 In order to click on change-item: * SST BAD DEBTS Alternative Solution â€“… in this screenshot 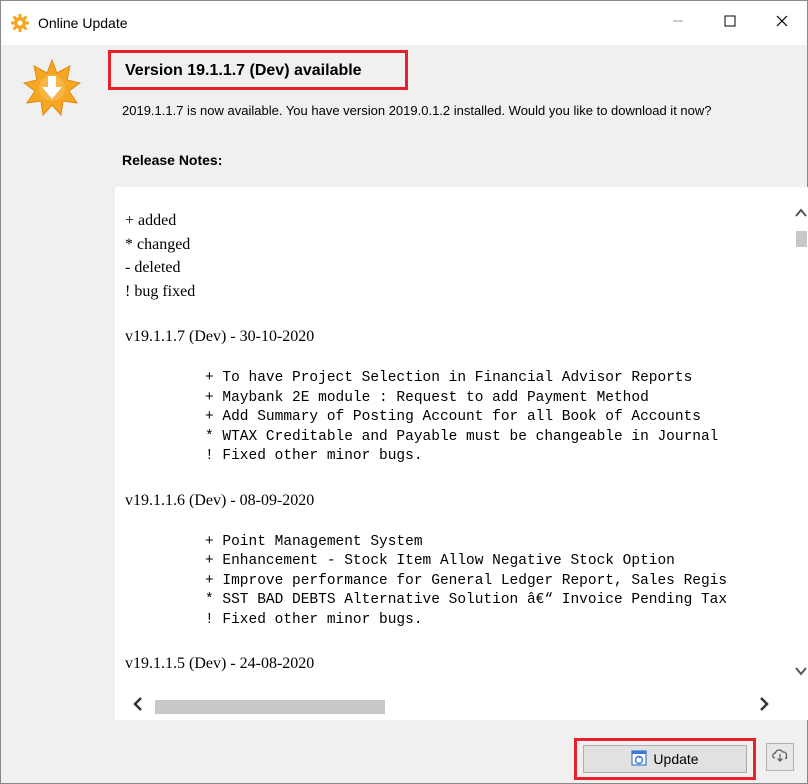, I will do `click(466, 600)`.